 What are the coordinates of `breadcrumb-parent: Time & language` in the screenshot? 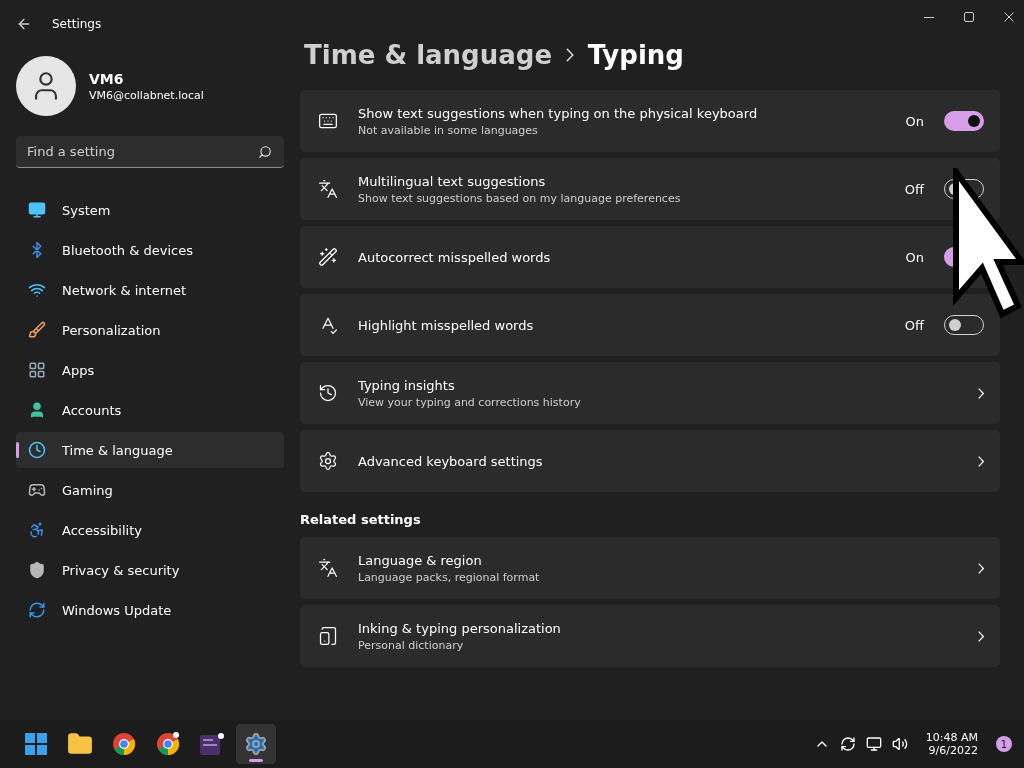 It's located at (428, 55).